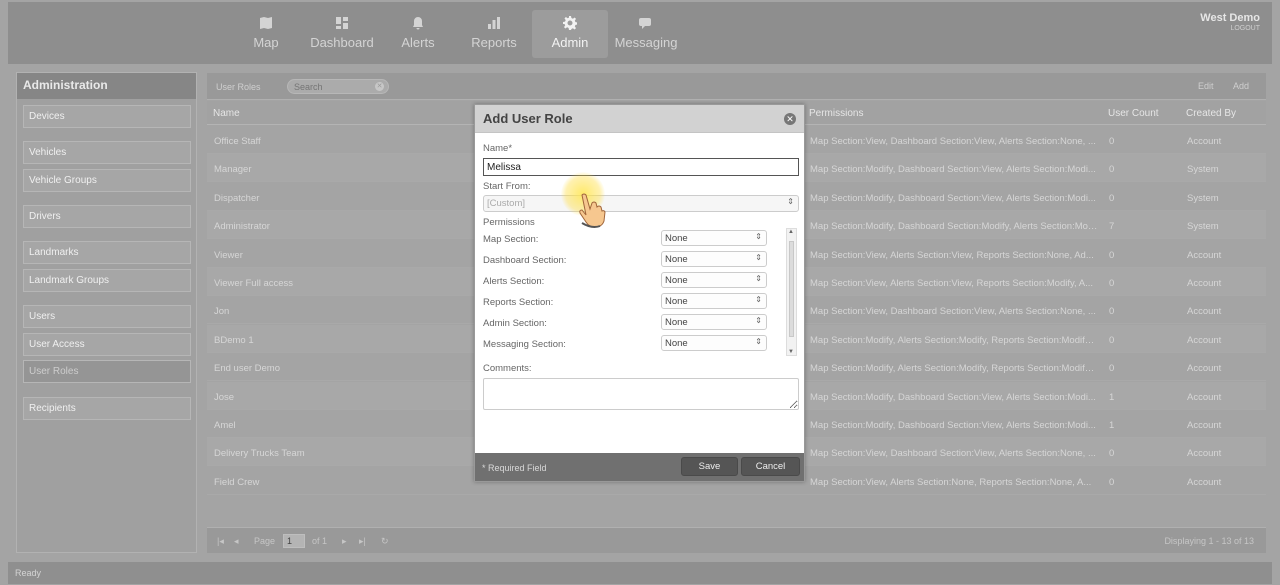 The height and width of the screenshot is (585, 1280). I want to click on close-icon: ✕, so click(790, 119).